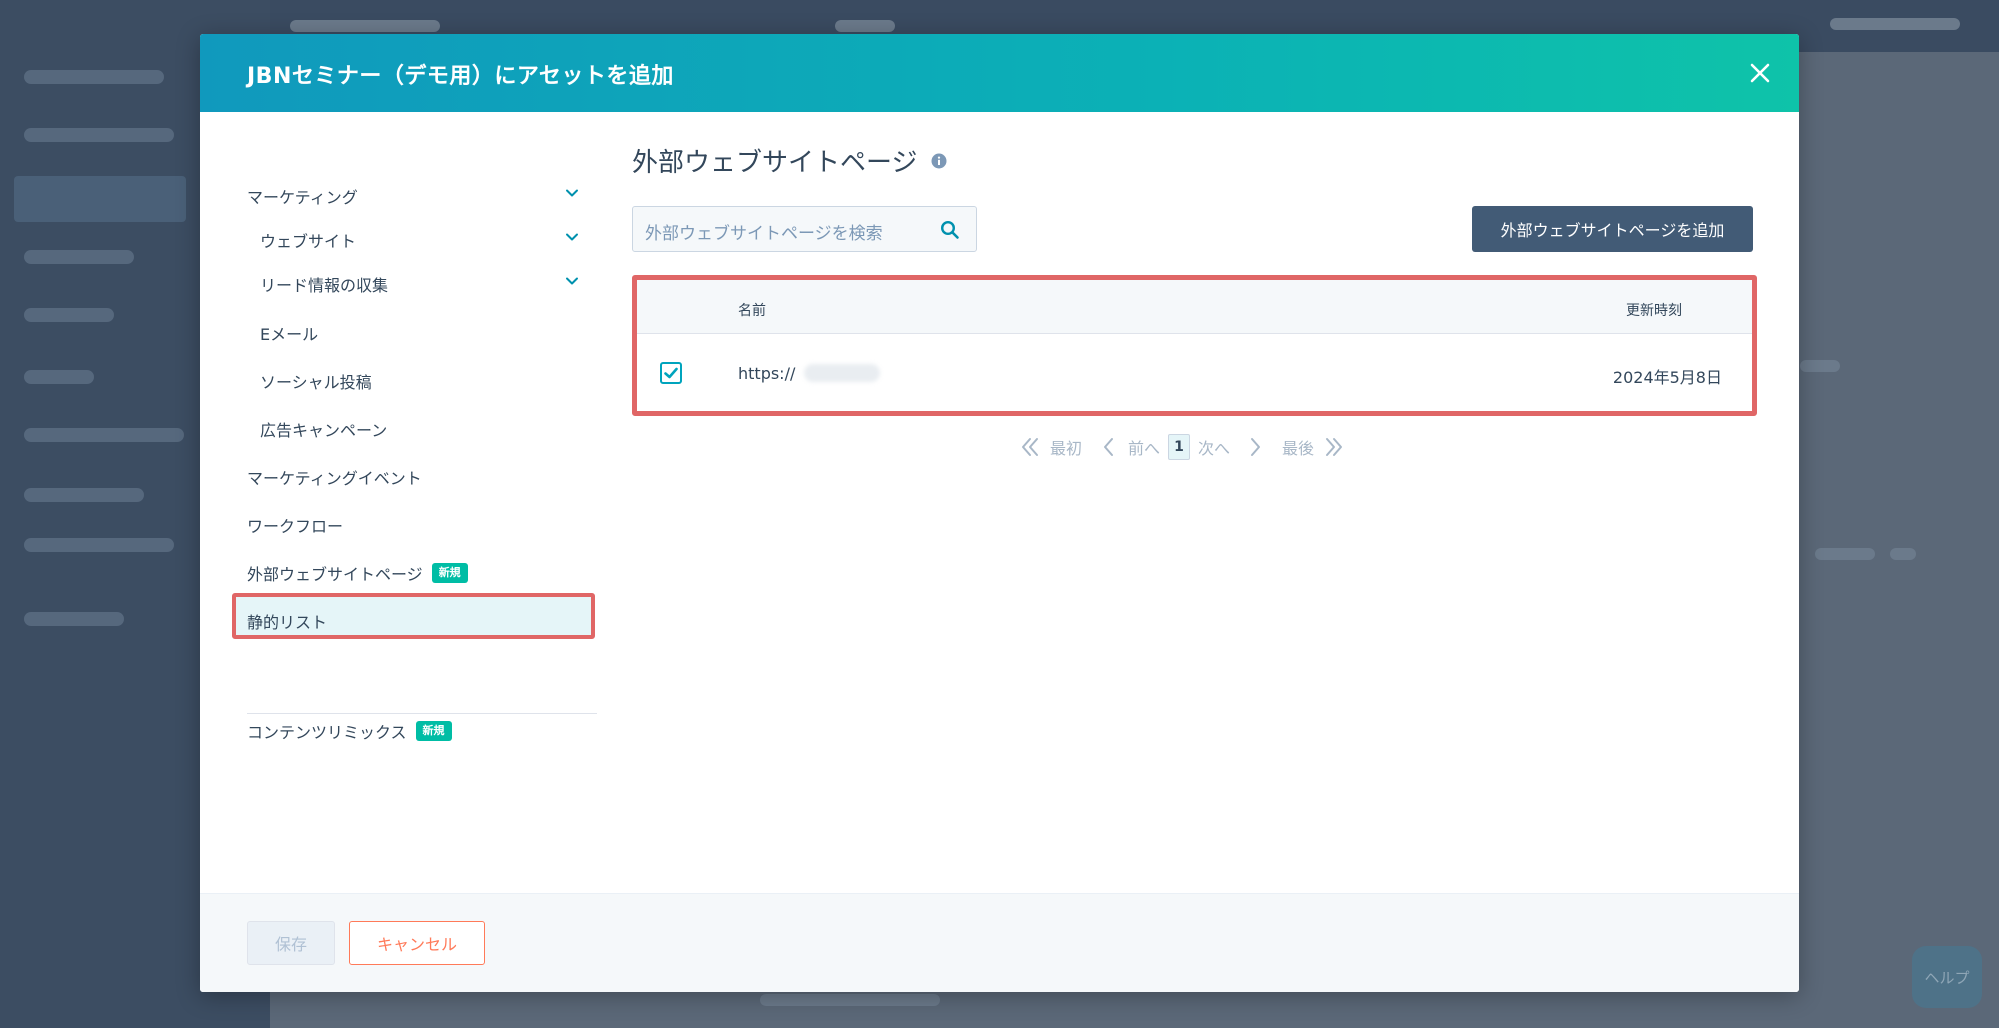 The width and height of the screenshot is (1999, 1028). Describe the element at coordinates (752, 310) in the screenshot. I see `column-header-name: 名前` at that location.